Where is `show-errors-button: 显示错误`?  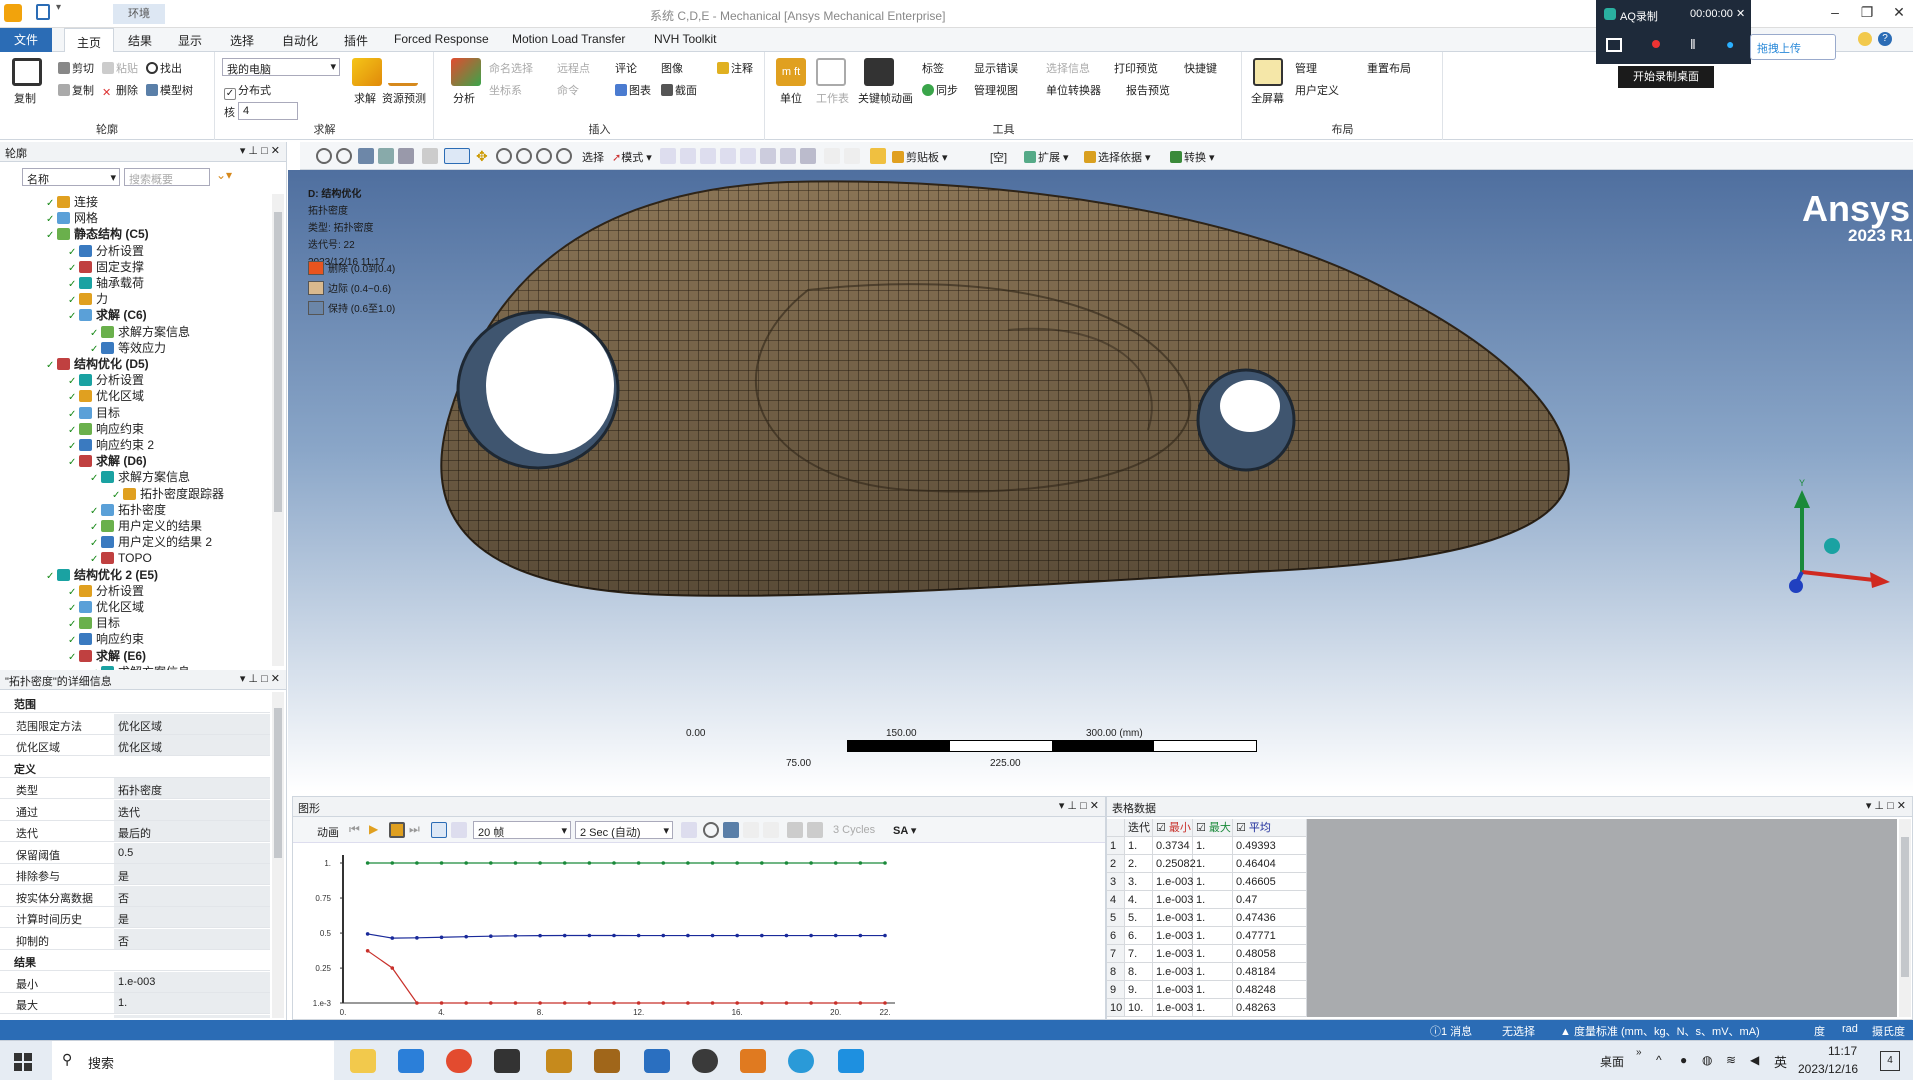
show-errors-button: 显示错误 is located at coordinates (996, 68).